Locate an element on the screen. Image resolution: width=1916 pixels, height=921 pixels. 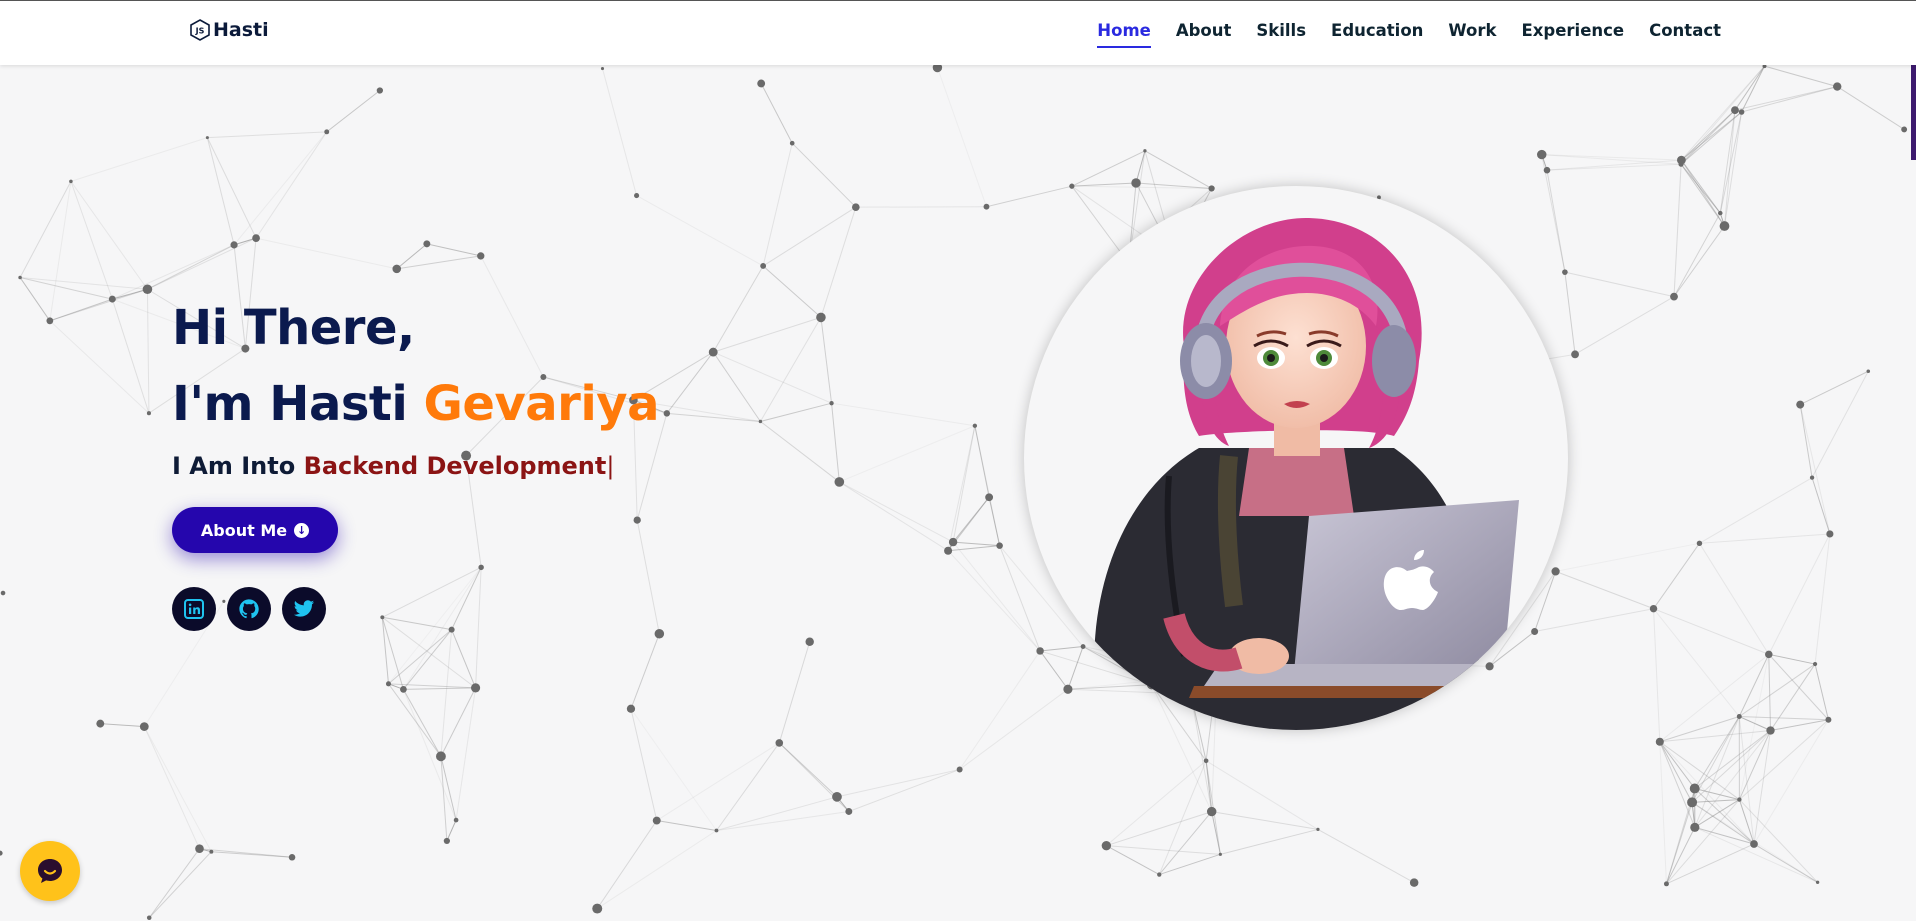
chat-widget-button is located at coordinates (50, 871).